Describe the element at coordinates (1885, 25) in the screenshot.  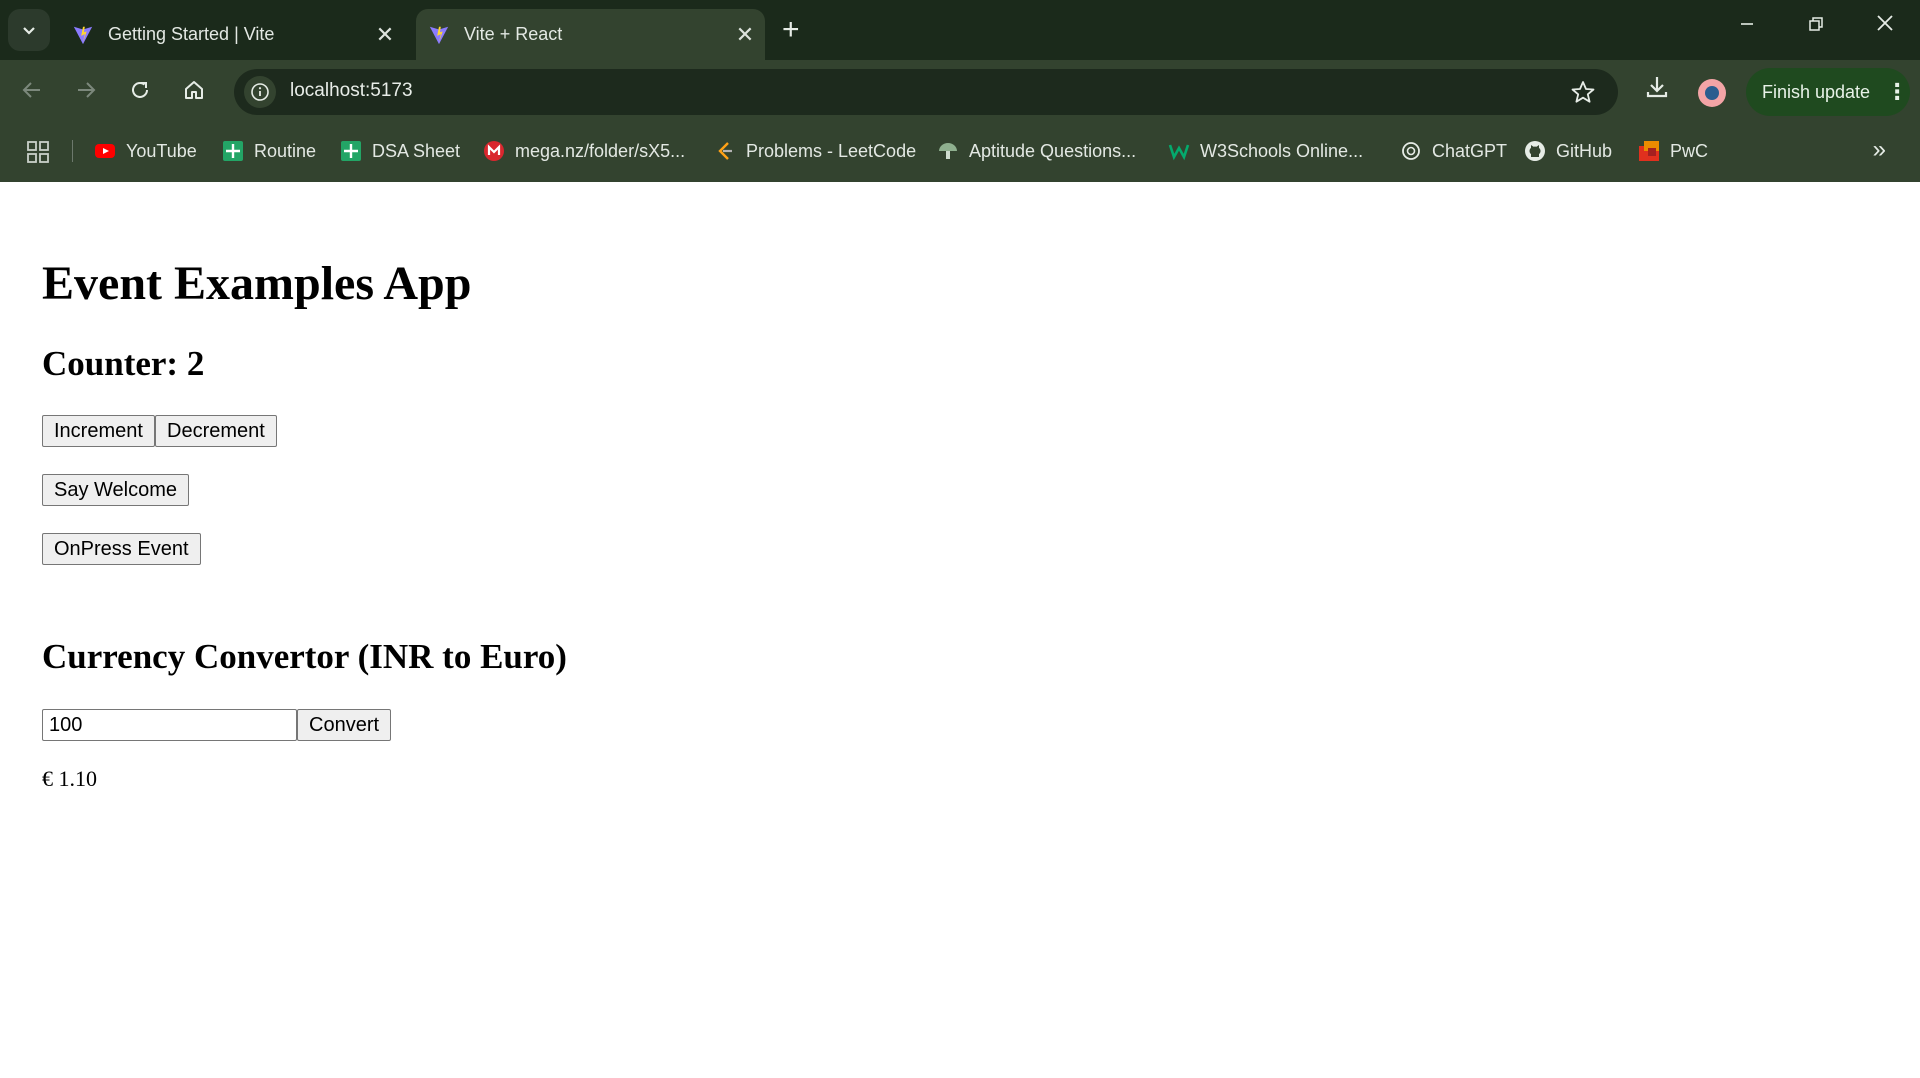
I see `close-window-icon` at that location.